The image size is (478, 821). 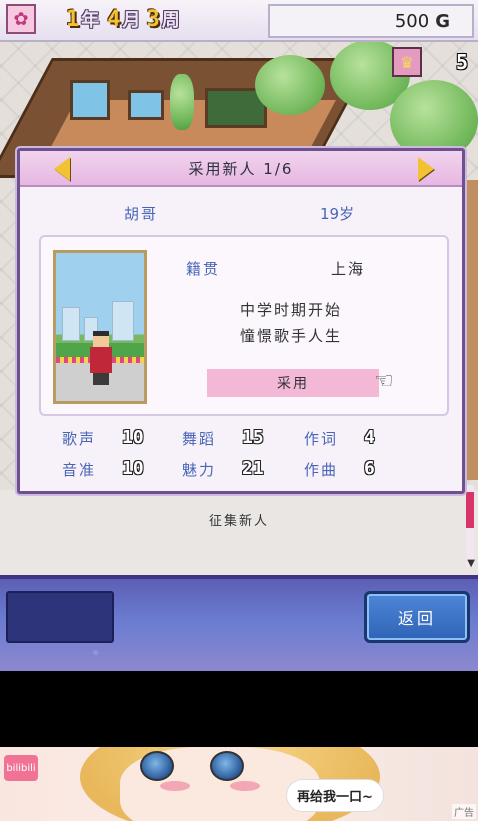 I want to click on top-hud: ✿ 1 年 4 月 3 周 500 G, so click(x=239, y=21).